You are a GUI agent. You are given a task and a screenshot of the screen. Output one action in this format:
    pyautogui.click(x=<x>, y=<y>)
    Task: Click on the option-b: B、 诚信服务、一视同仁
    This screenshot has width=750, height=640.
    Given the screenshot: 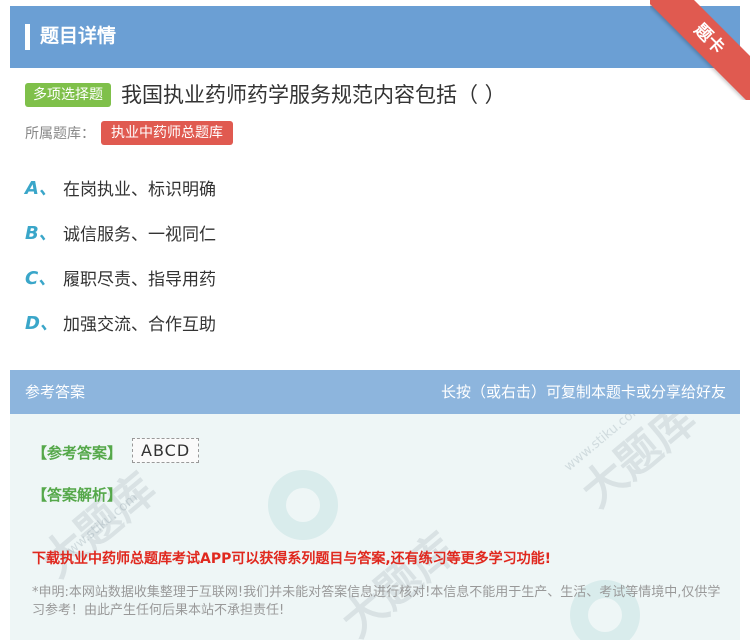 What is the action you would take?
    pyautogui.click(x=120, y=232)
    